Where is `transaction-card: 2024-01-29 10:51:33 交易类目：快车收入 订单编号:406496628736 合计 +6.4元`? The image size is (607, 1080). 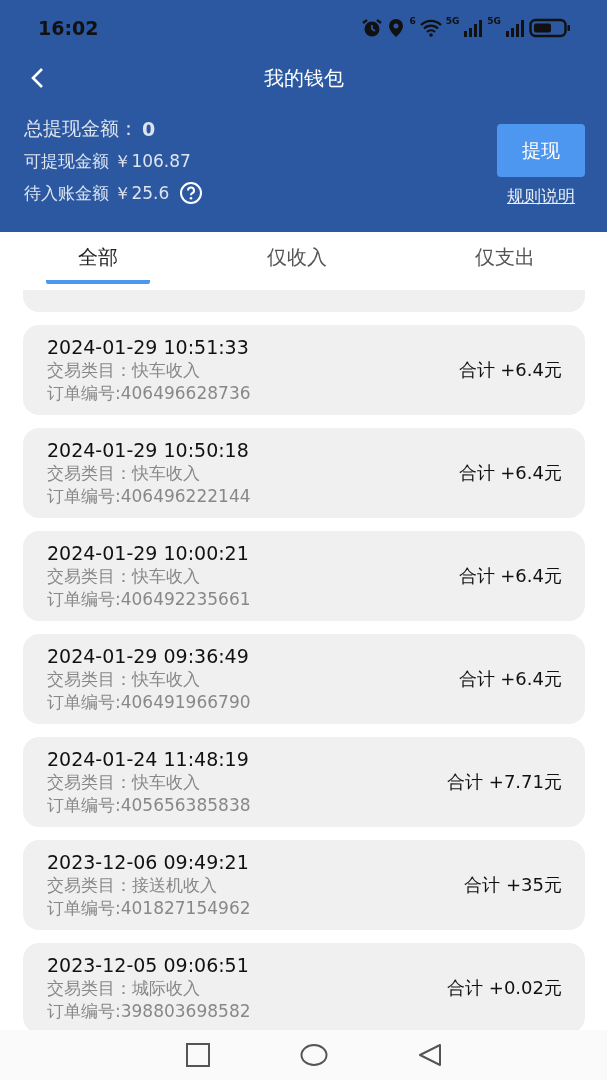
transaction-card: 2024-01-29 10:51:33 交易类目：快车收入 订单编号:406496628736 合计 +6.4元 is located at coordinates (304, 370).